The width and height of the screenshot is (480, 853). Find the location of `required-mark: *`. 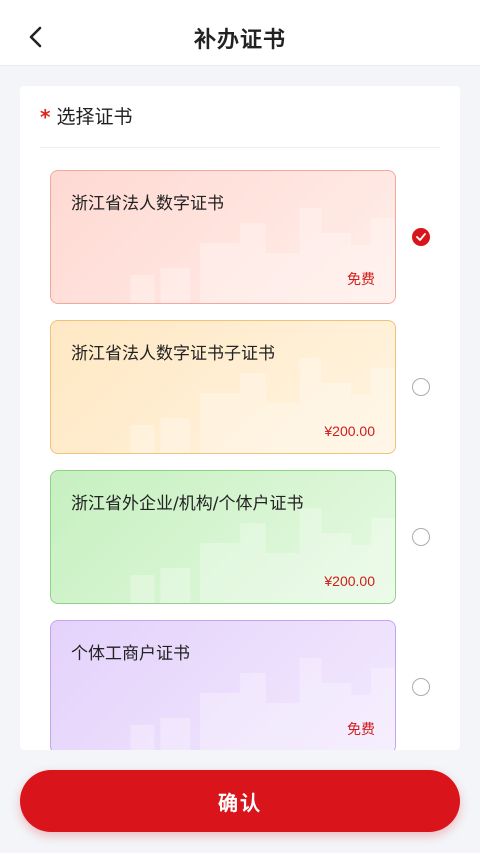

required-mark: * is located at coordinates (45, 117).